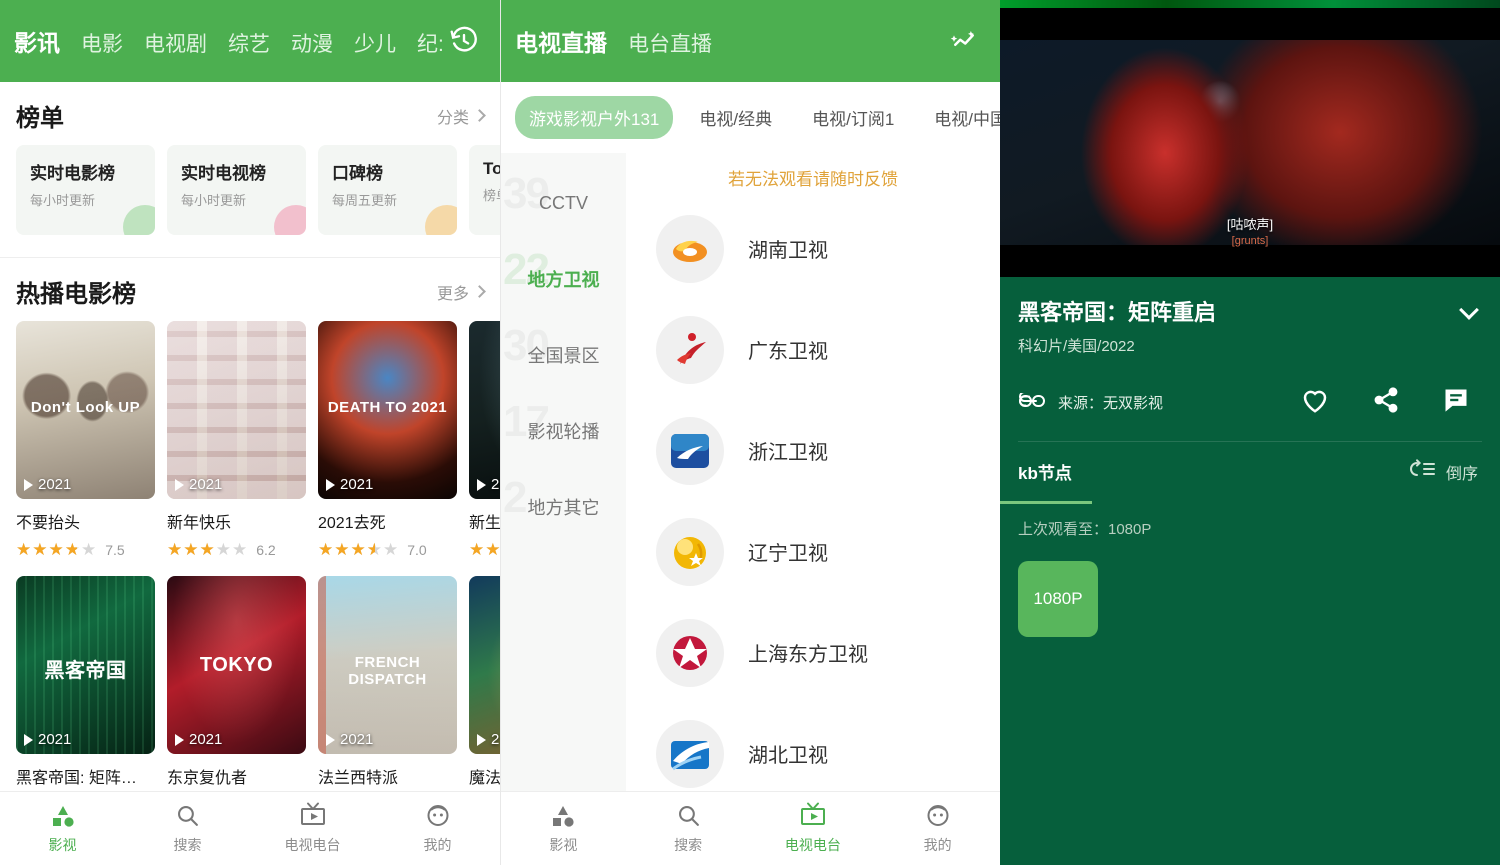 This screenshot has height=865, width=1500. What do you see at coordinates (813, 815) in the screenshot?
I see `tv-icon` at bounding box center [813, 815].